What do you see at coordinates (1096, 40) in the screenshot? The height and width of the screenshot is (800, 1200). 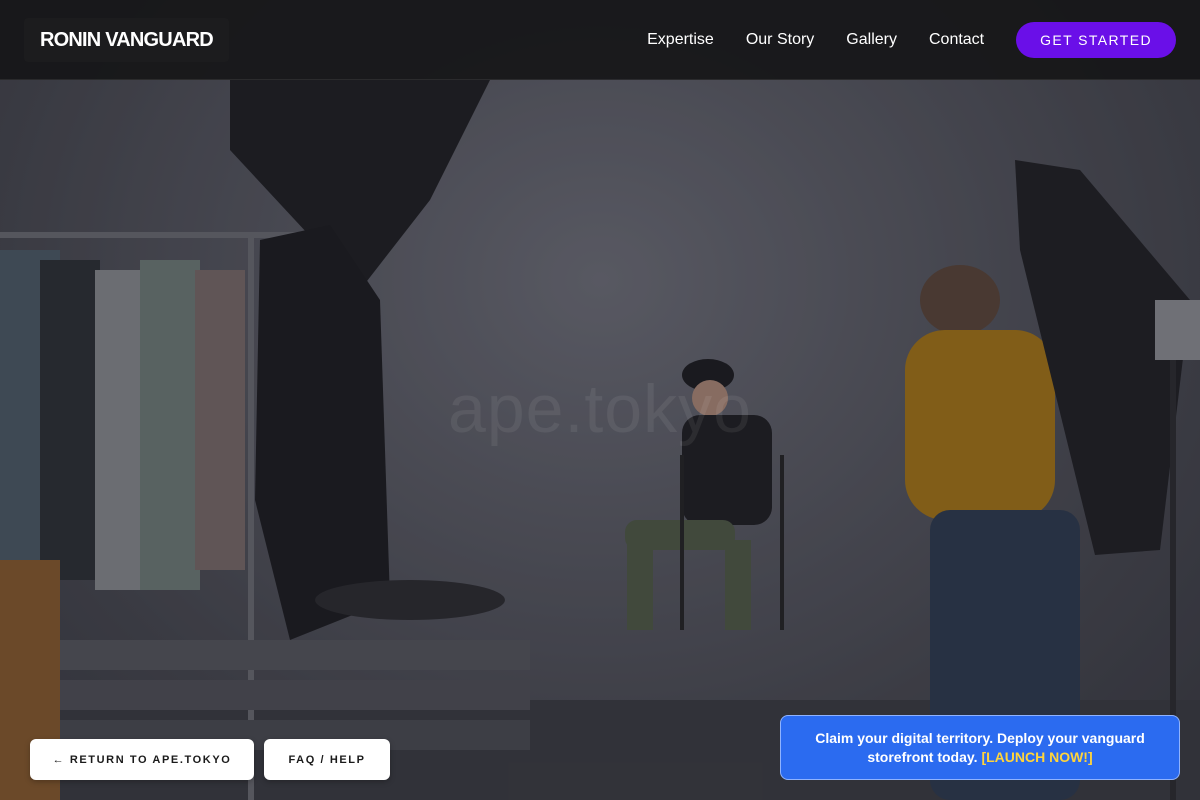 I see `get-started-button: GET STARTED` at bounding box center [1096, 40].